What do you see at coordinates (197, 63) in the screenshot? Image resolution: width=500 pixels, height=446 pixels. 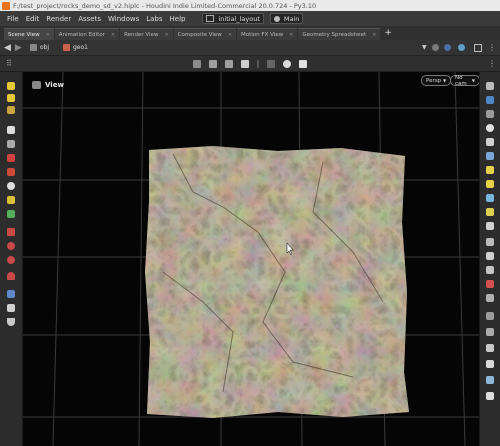 I see `select-icon` at bounding box center [197, 63].